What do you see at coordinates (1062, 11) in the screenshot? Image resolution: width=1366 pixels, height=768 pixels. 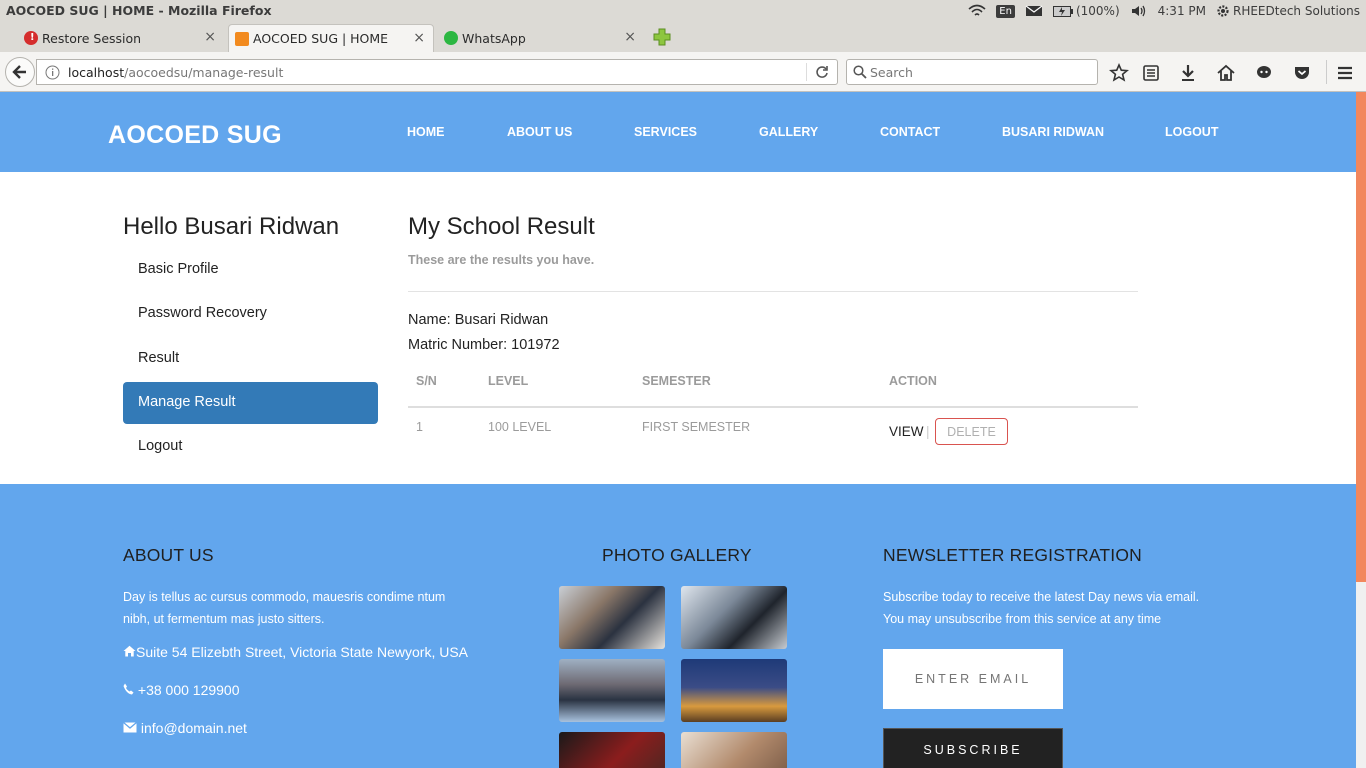 I see `battery-icon` at bounding box center [1062, 11].